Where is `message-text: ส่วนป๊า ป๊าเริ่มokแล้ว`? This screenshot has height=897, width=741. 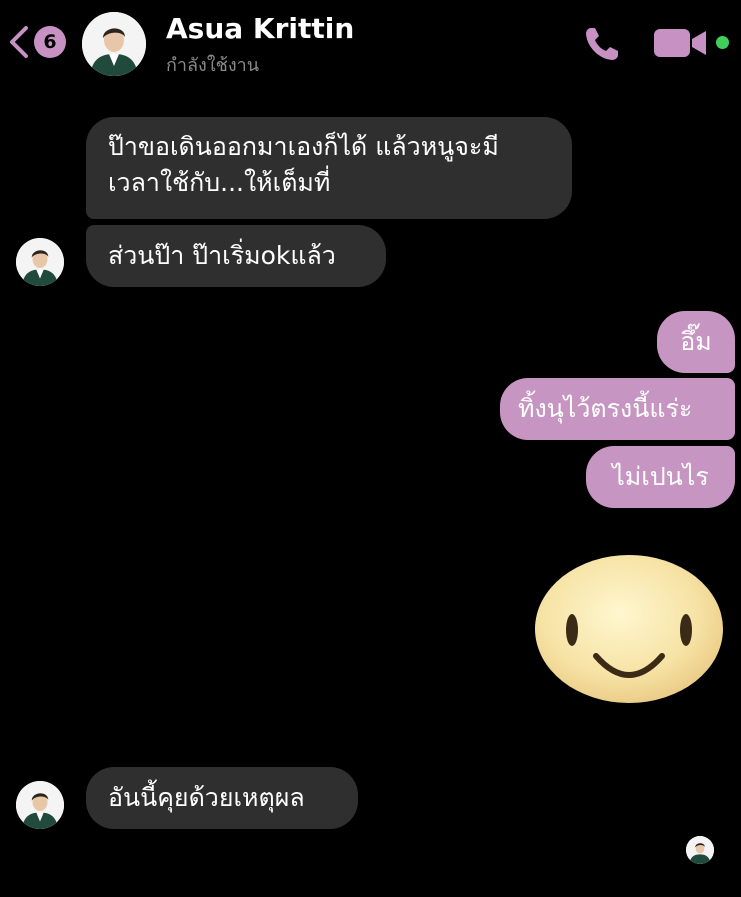
message-text: ส่วนป๊า ป๊าเริ่มokแล้ว is located at coordinates (222, 255).